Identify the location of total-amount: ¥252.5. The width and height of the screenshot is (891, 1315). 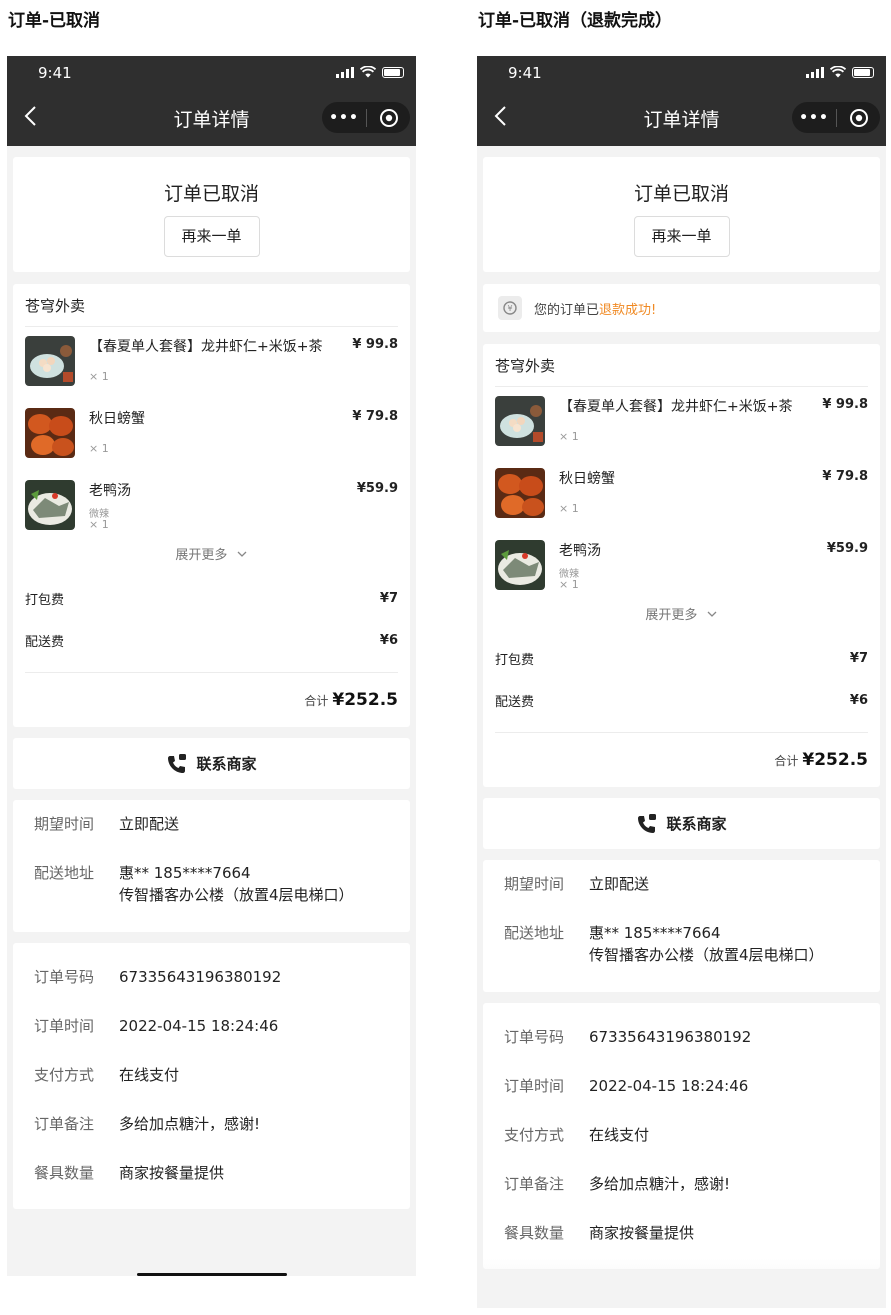
(835, 760).